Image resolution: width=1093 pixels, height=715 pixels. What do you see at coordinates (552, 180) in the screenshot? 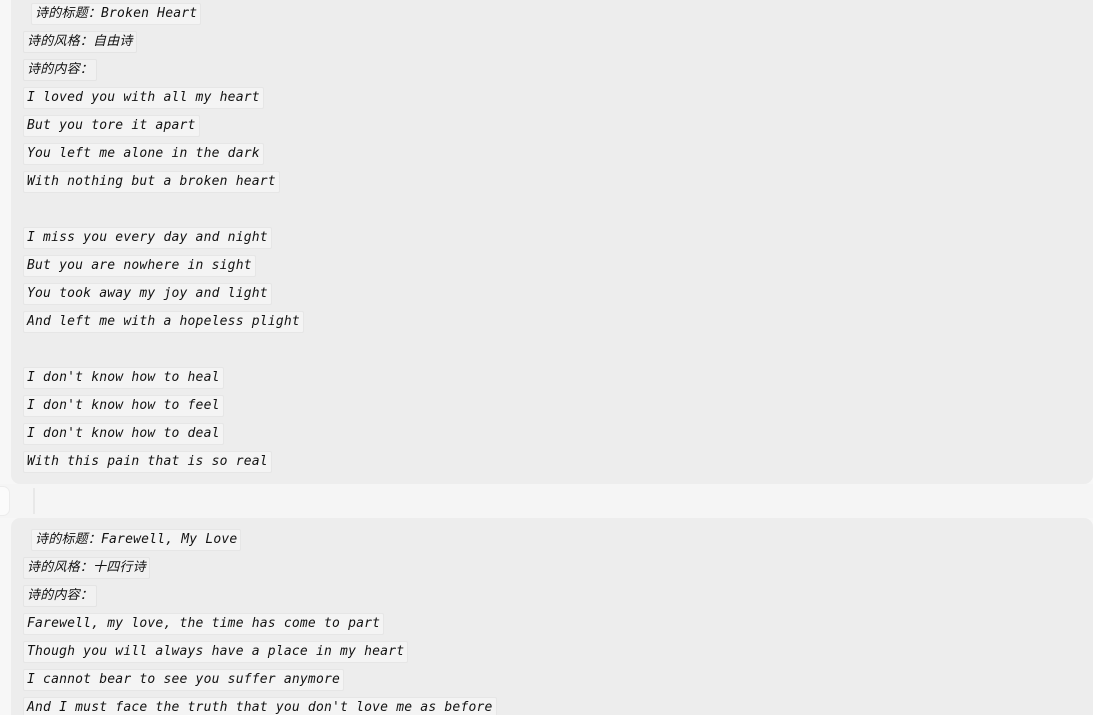
I see `poem-verse-line: With nothing but a broken heart` at bounding box center [552, 180].